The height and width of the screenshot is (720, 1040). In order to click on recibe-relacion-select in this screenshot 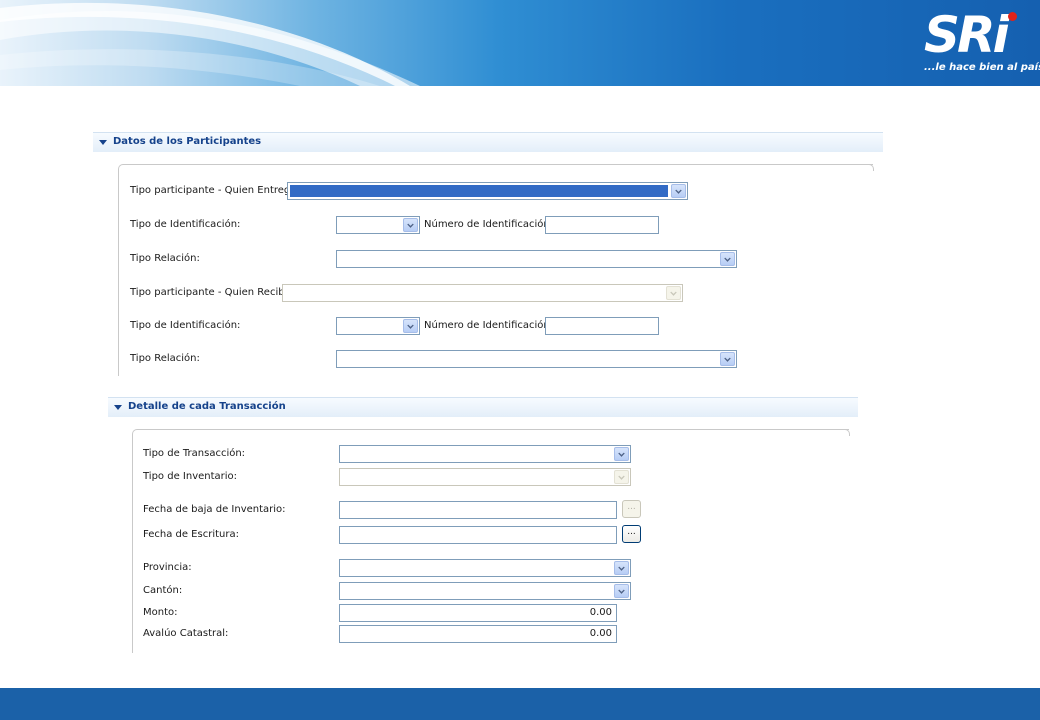, I will do `click(536, 359)`.